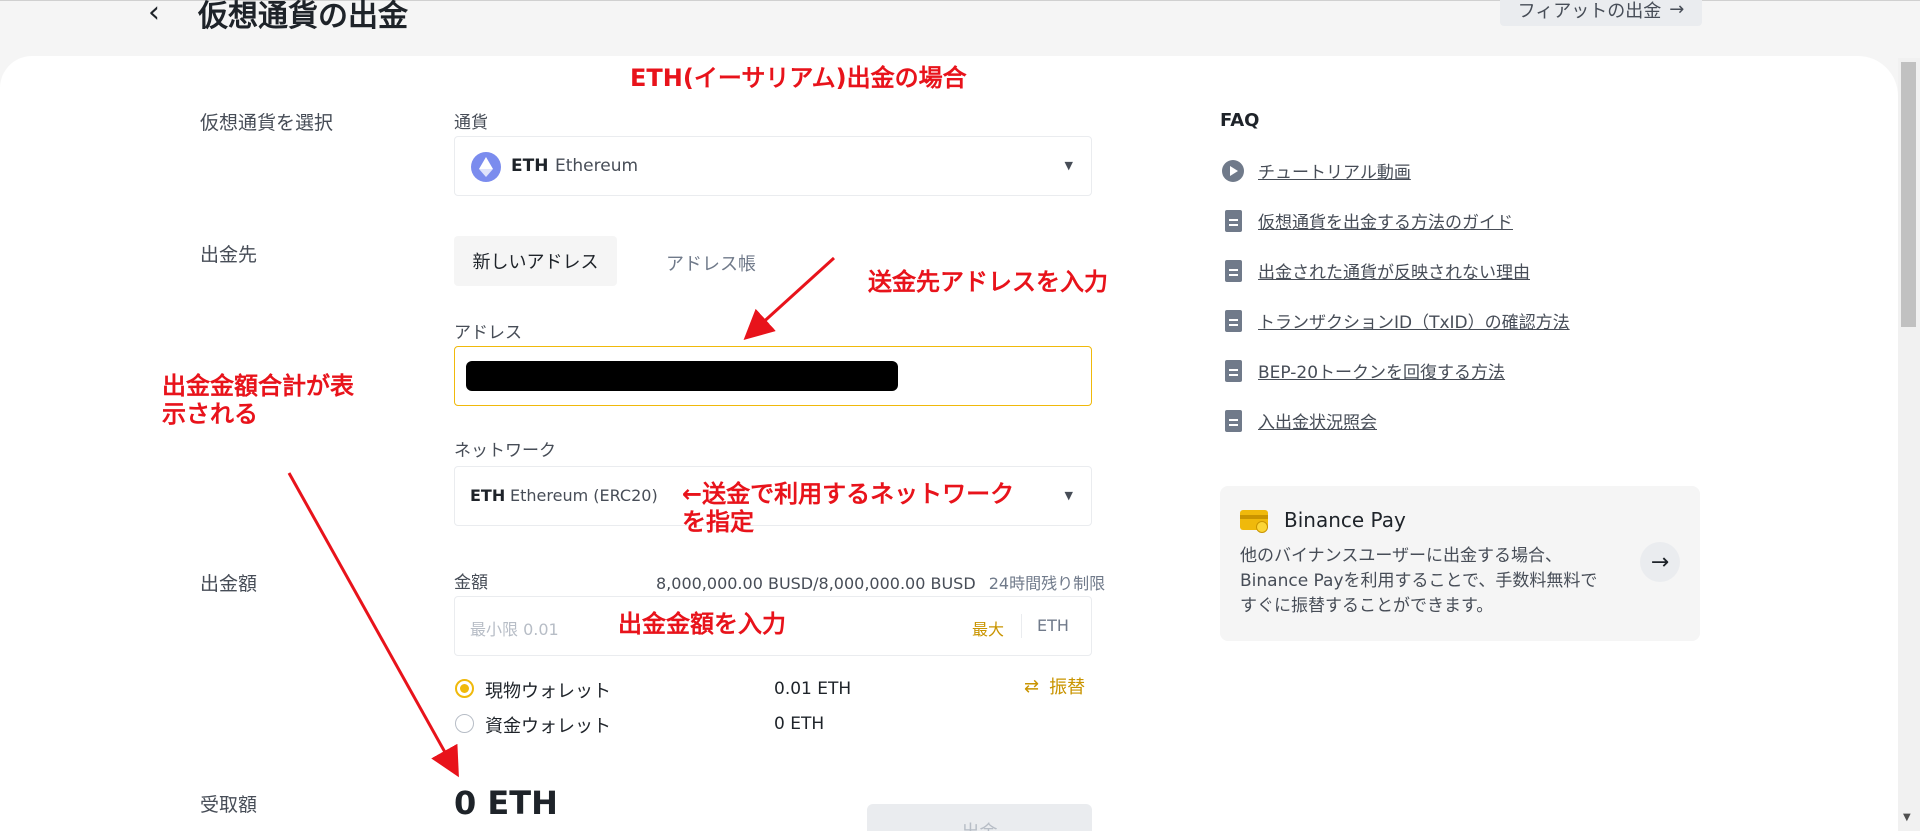 Image resolution: width=1920 pixels, height=831 pixels. Describe the element at coordinates (373, 625) in the screenshot. I see `arrow-to-receive-amount` at that location.